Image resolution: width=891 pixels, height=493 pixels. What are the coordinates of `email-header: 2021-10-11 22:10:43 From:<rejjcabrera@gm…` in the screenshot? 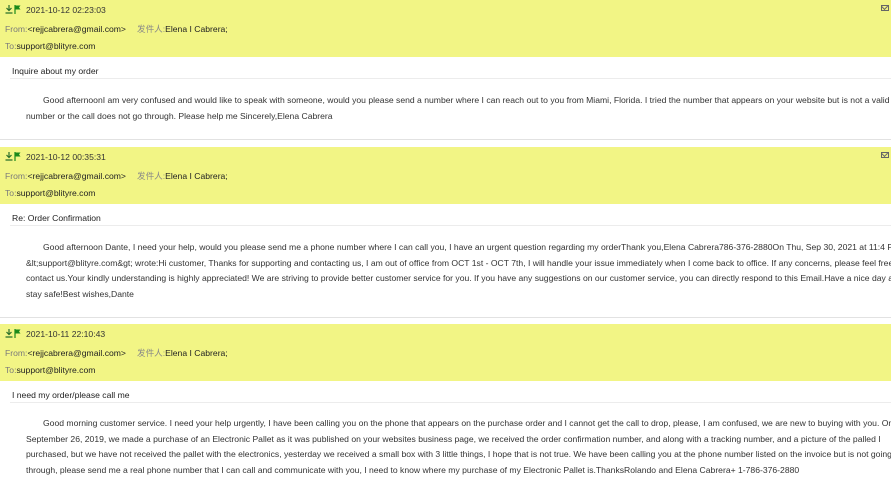 It's located at (445, 352).